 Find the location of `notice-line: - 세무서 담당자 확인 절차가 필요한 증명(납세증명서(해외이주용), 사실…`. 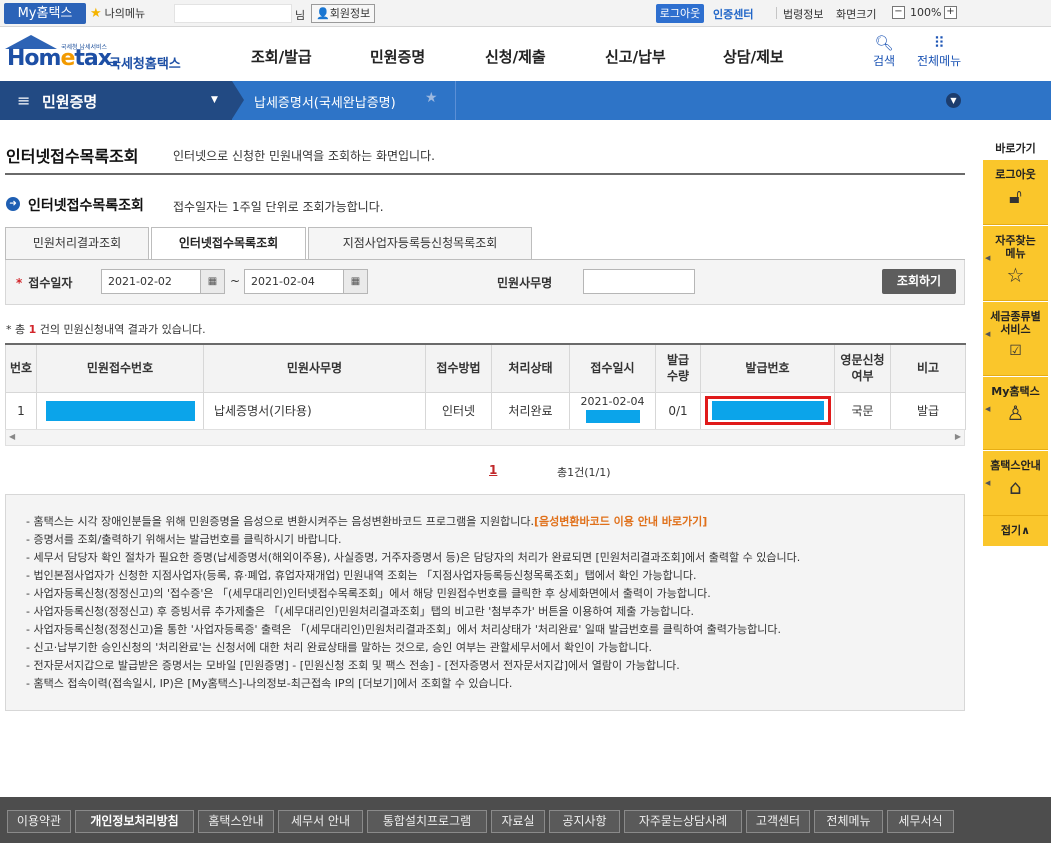

notice-line: - 세무서 담당자 확인 절차가 필요한 증명(납세증명서(해외이주용), 사실… is located at coordinates (413, 557).